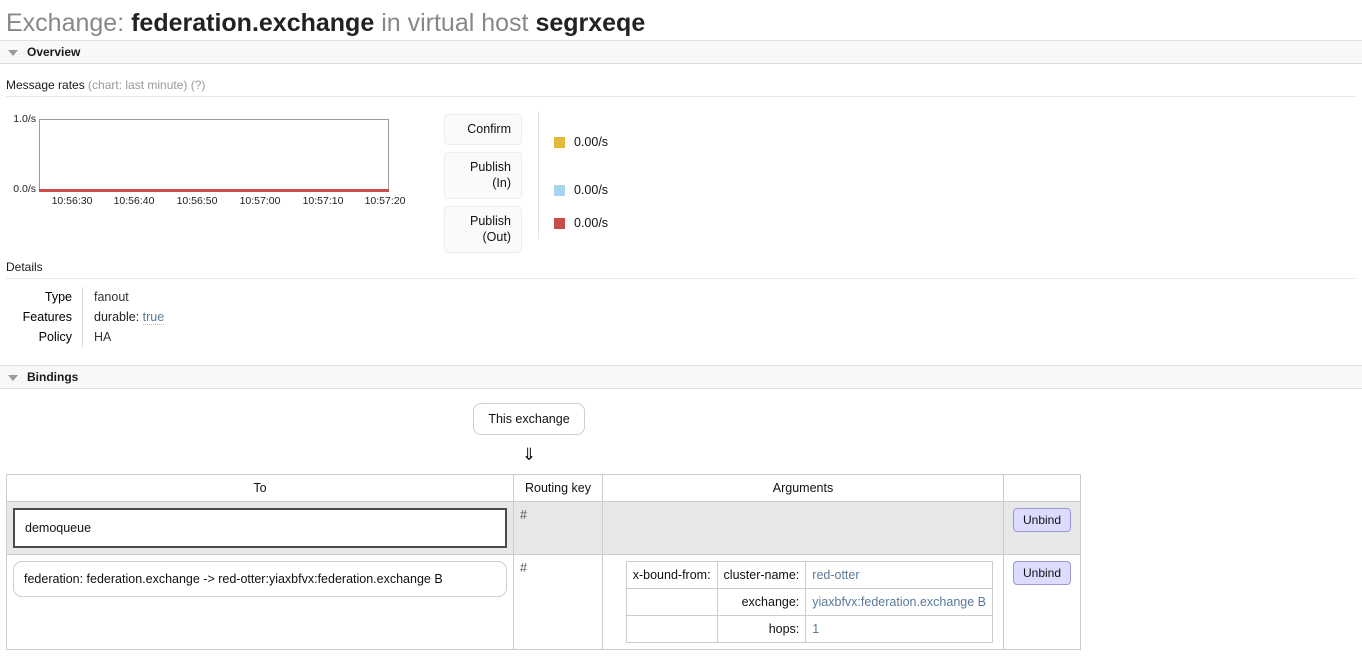 The width and height of the screenshot is (1362, 662). What do you see at coordinates (490, 221) in the screenshot?
I see `metric-button-publish-out-line1: Publish` at bounding box center [490, 221].